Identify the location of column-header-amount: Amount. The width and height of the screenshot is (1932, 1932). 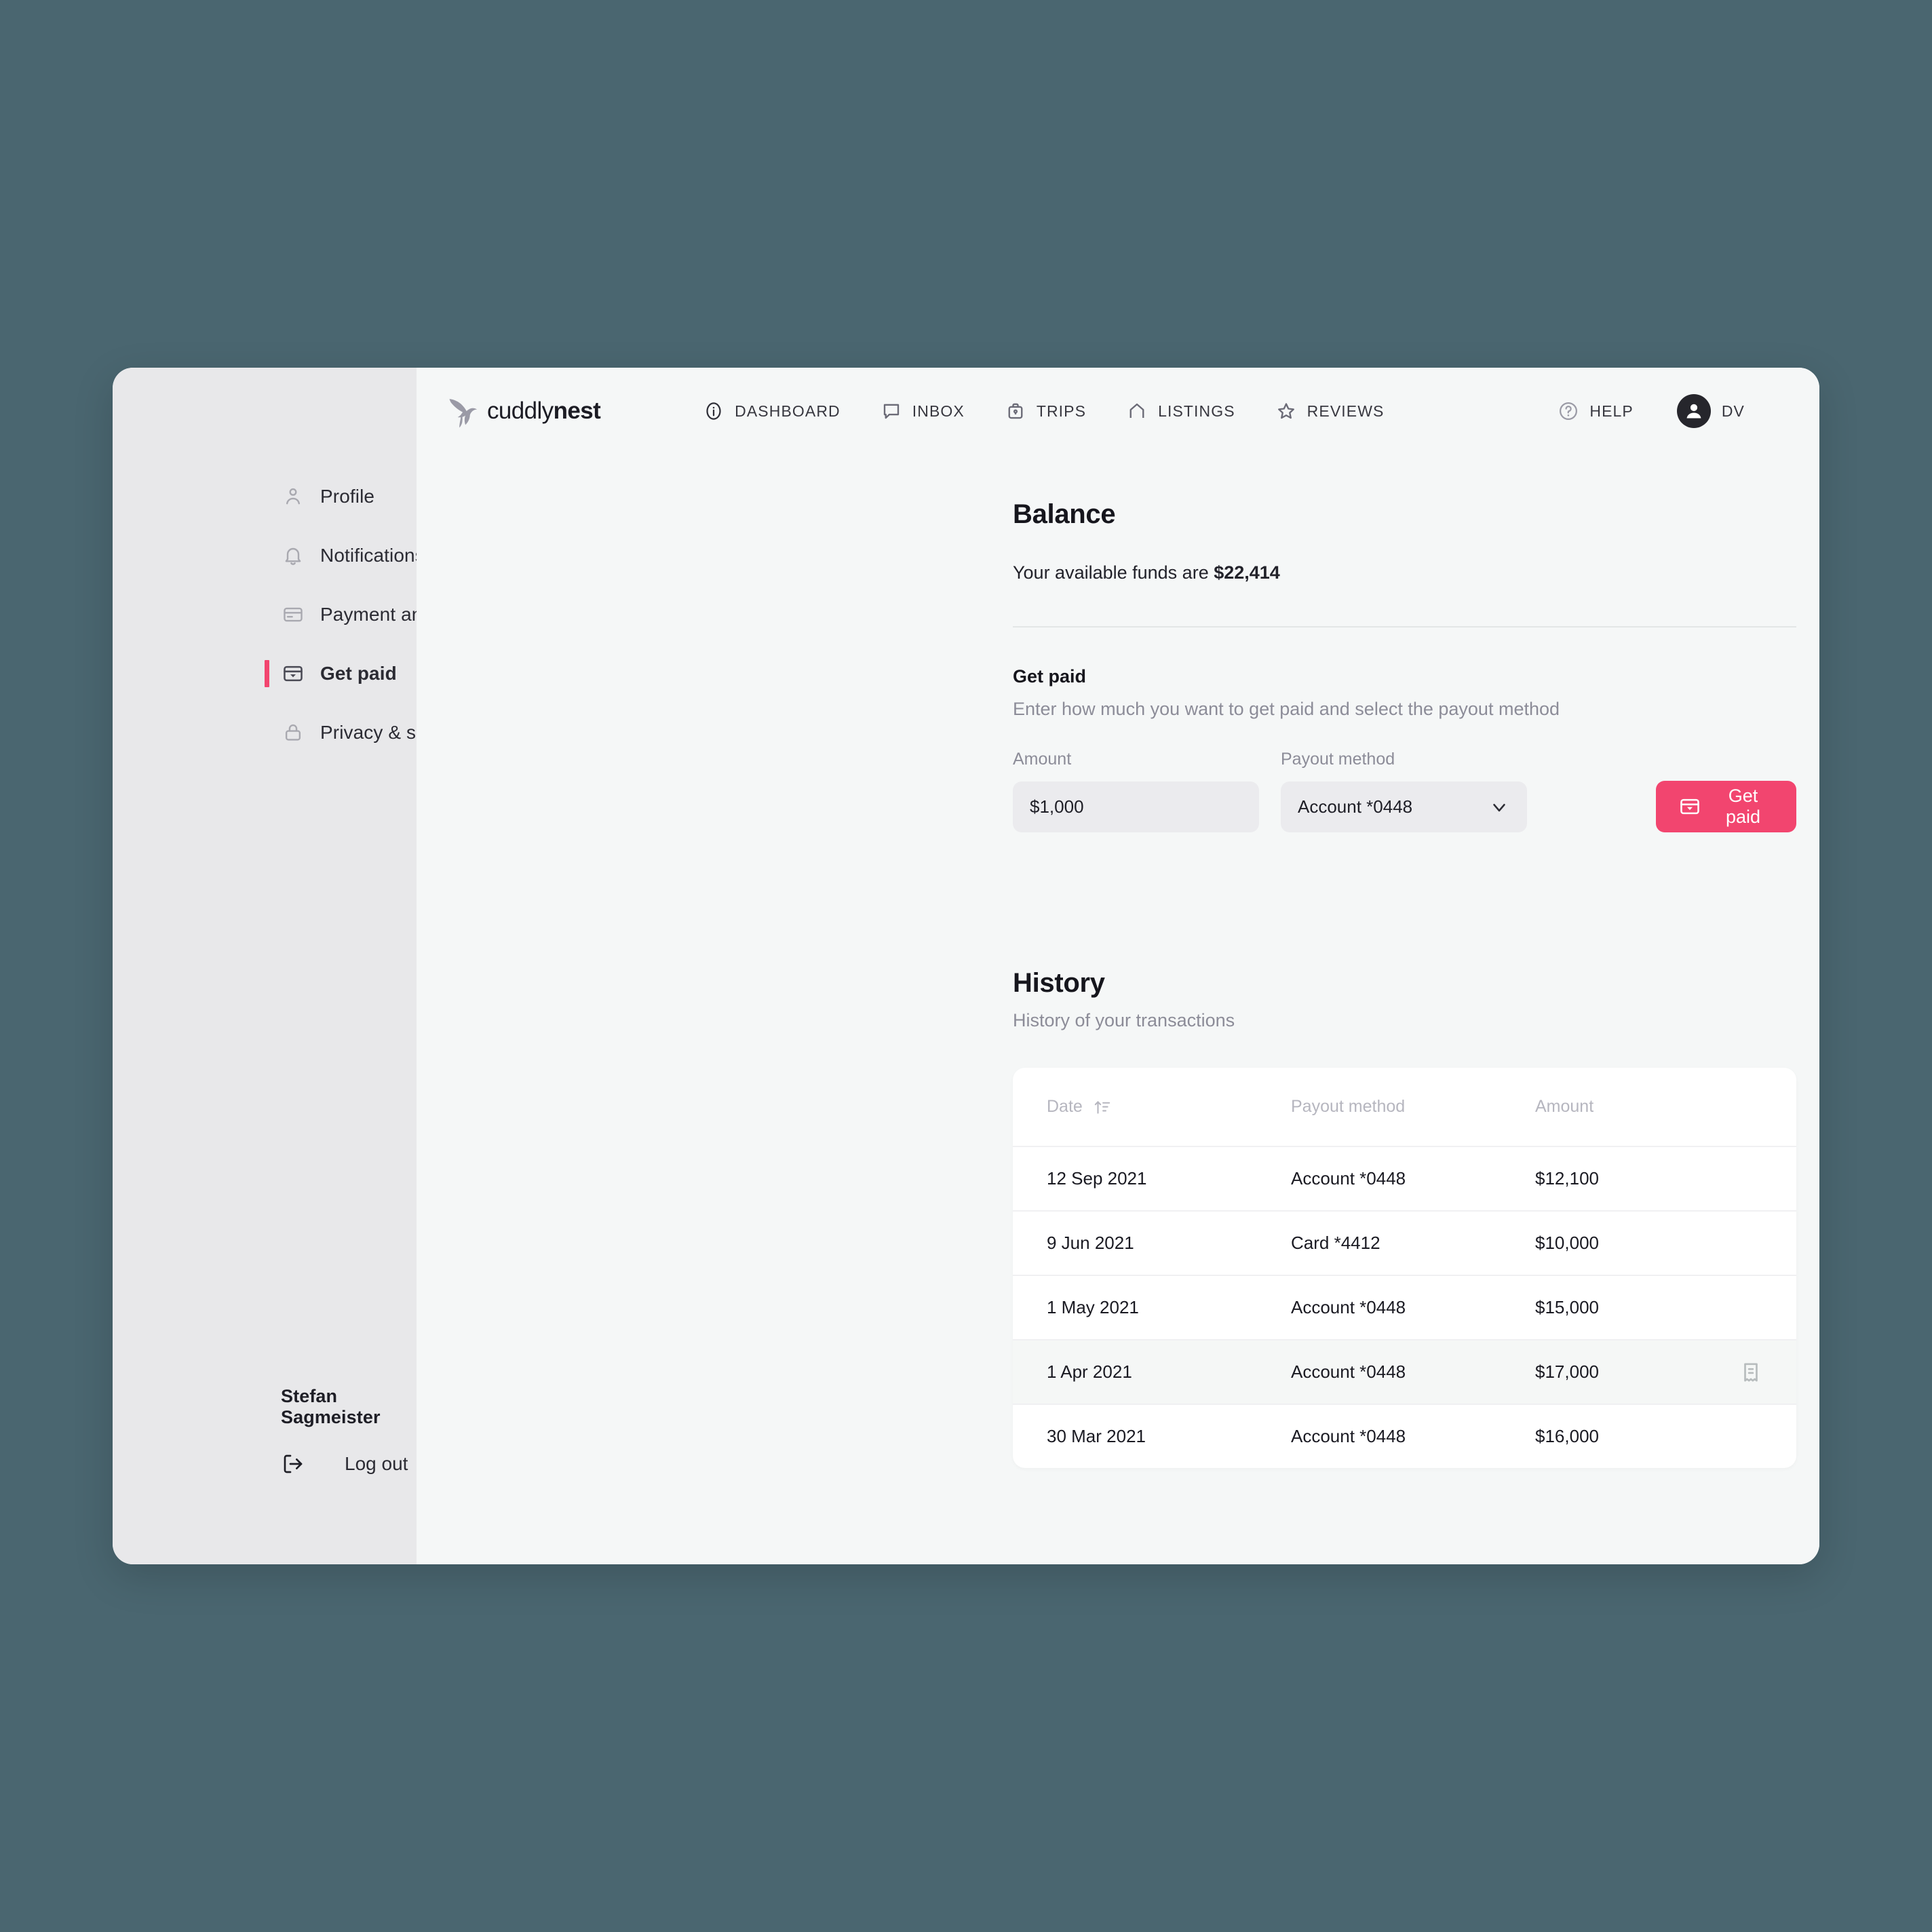
(1648, 1107).